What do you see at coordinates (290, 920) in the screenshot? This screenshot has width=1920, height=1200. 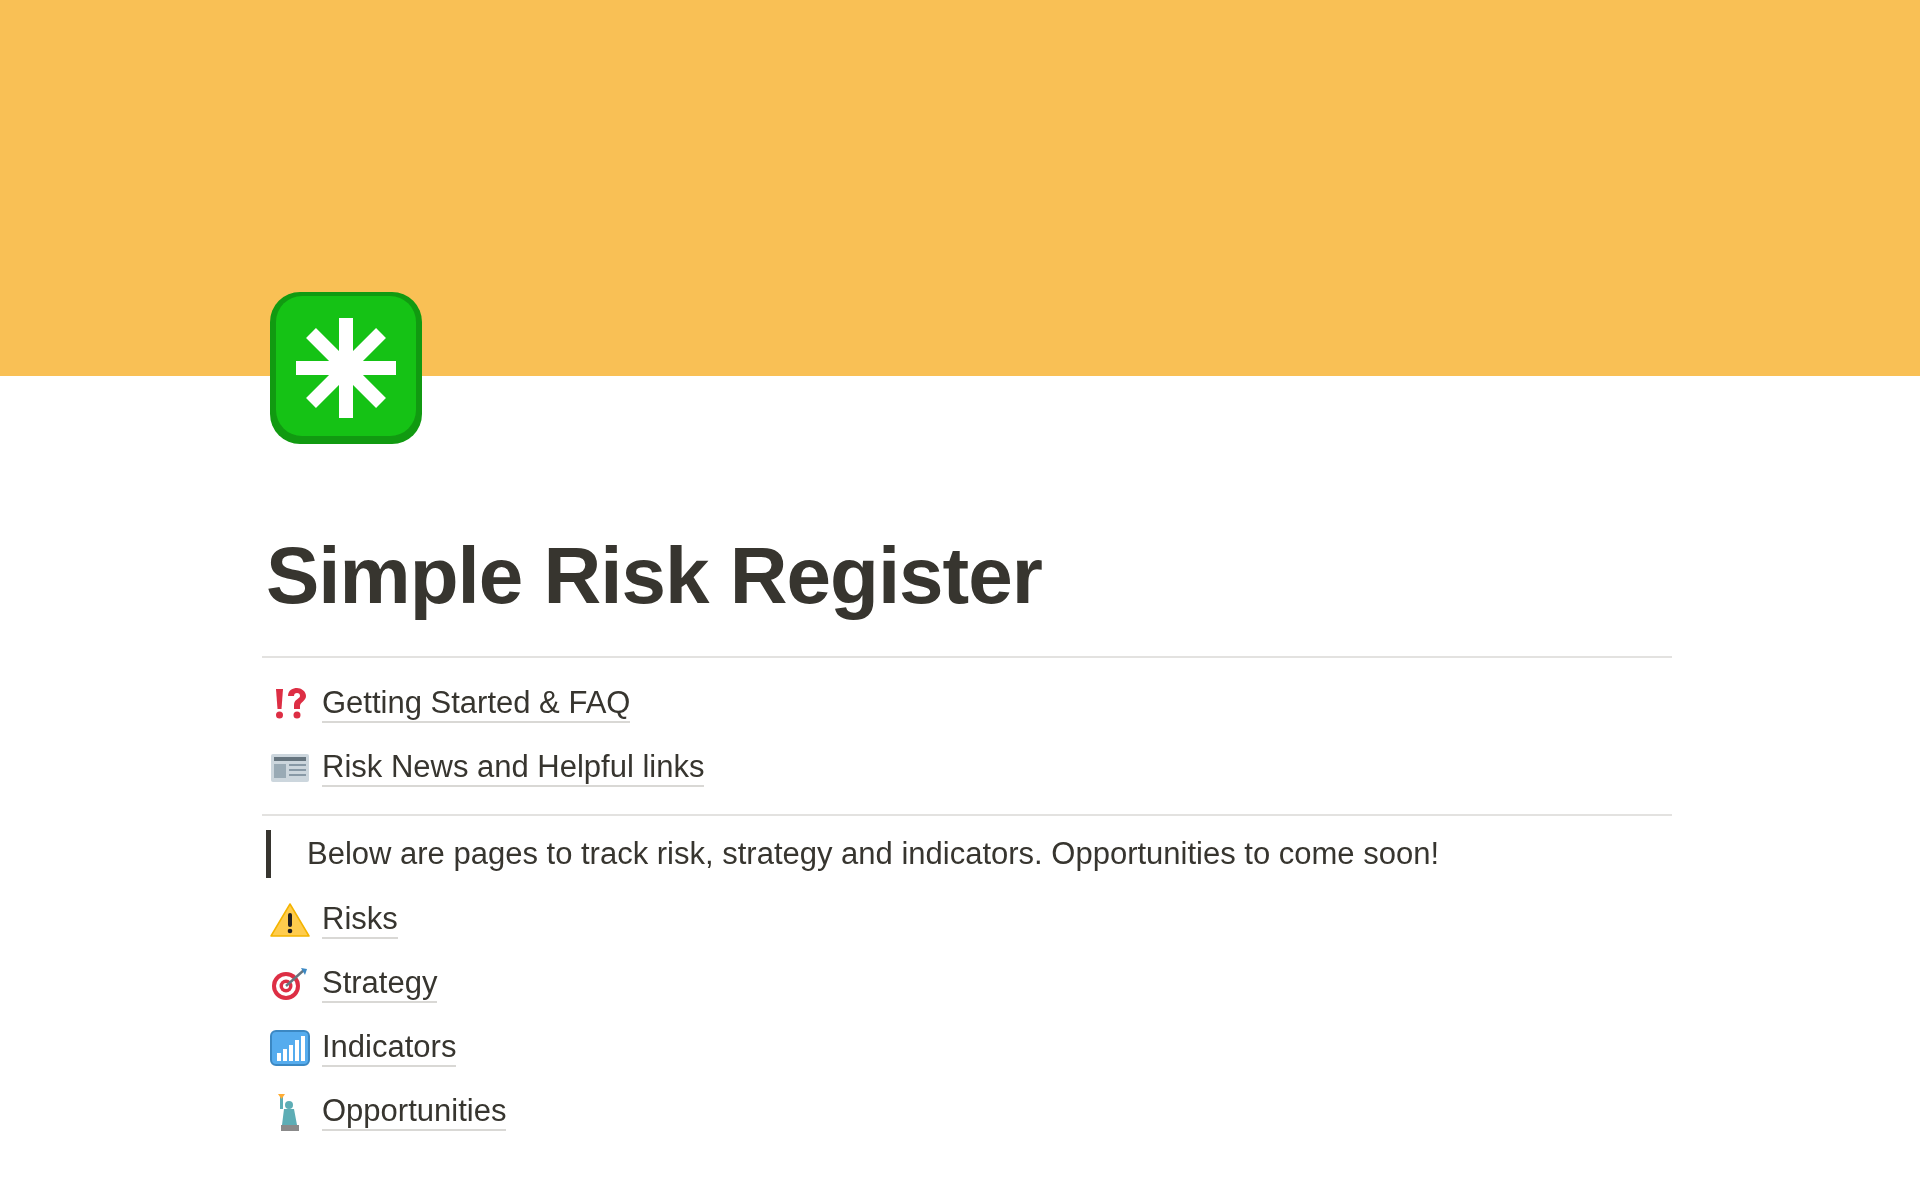 I see `warning-icon` at bounding box center [290, 920].